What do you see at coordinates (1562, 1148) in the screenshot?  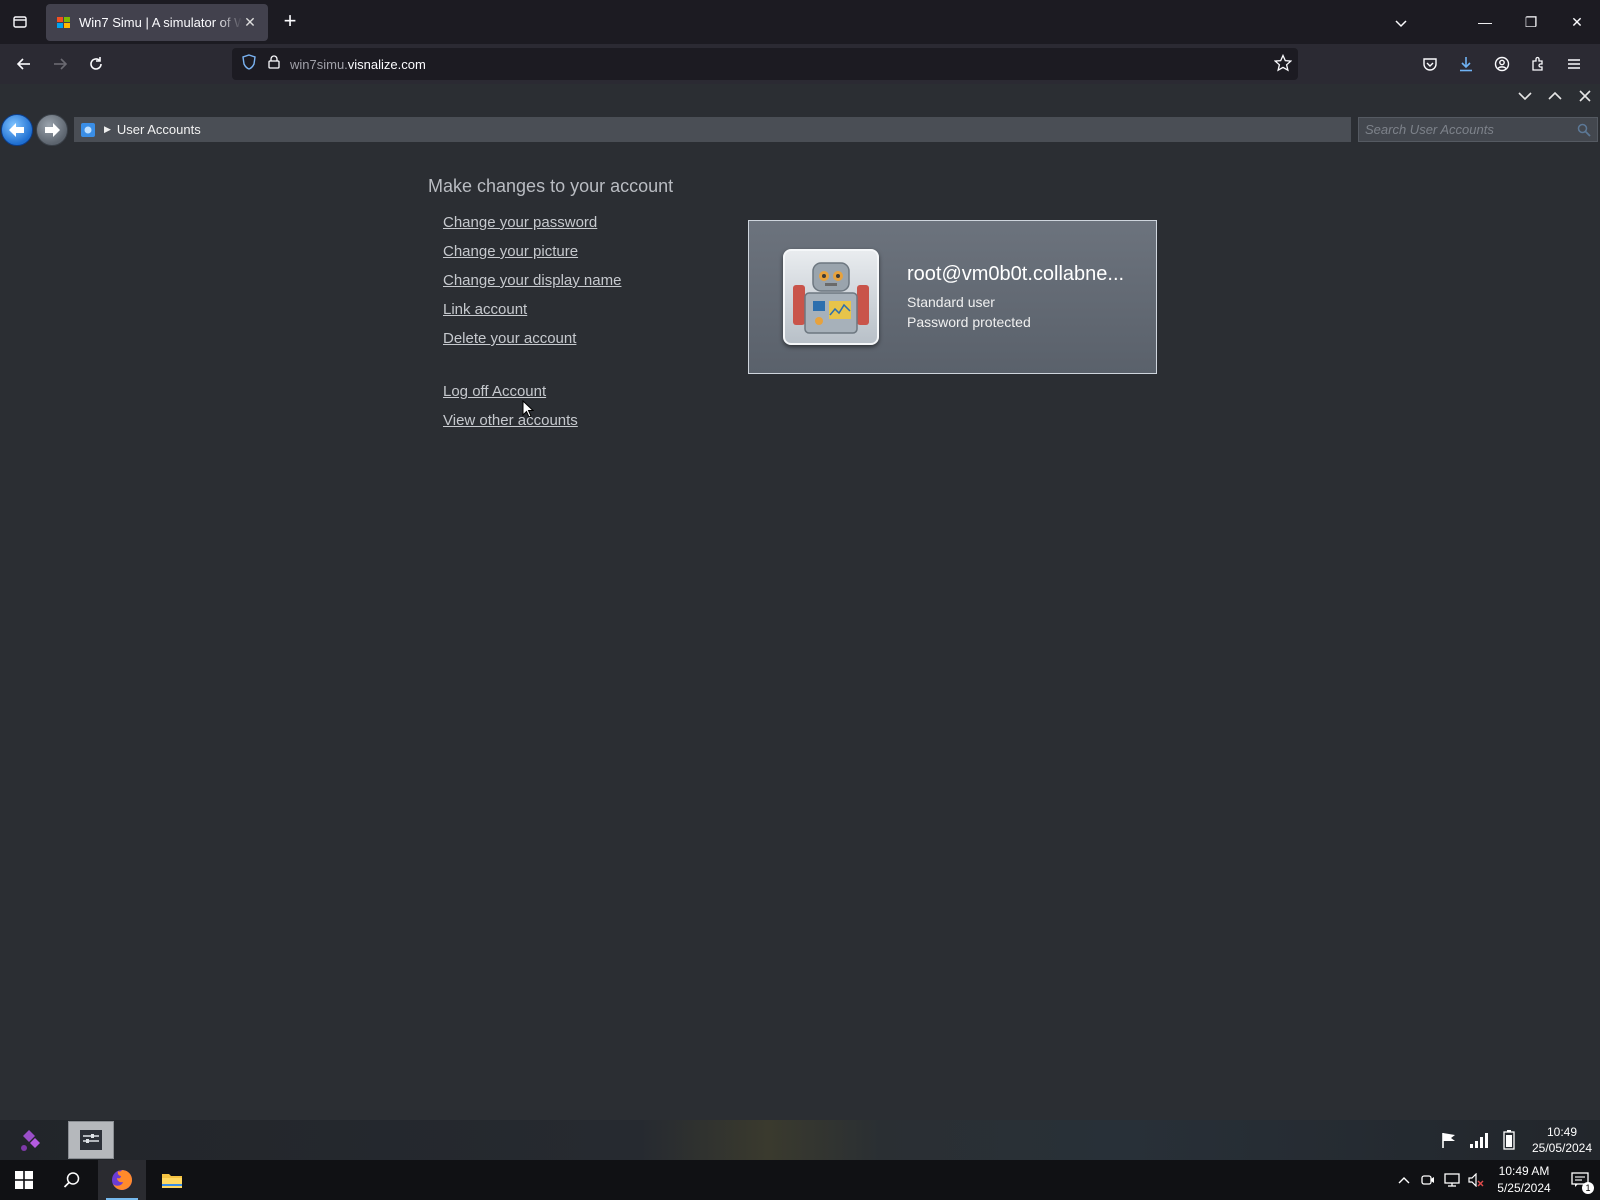 I see `sim-clock-date: 25/05/2024` at bounding box center [1562, 1148].